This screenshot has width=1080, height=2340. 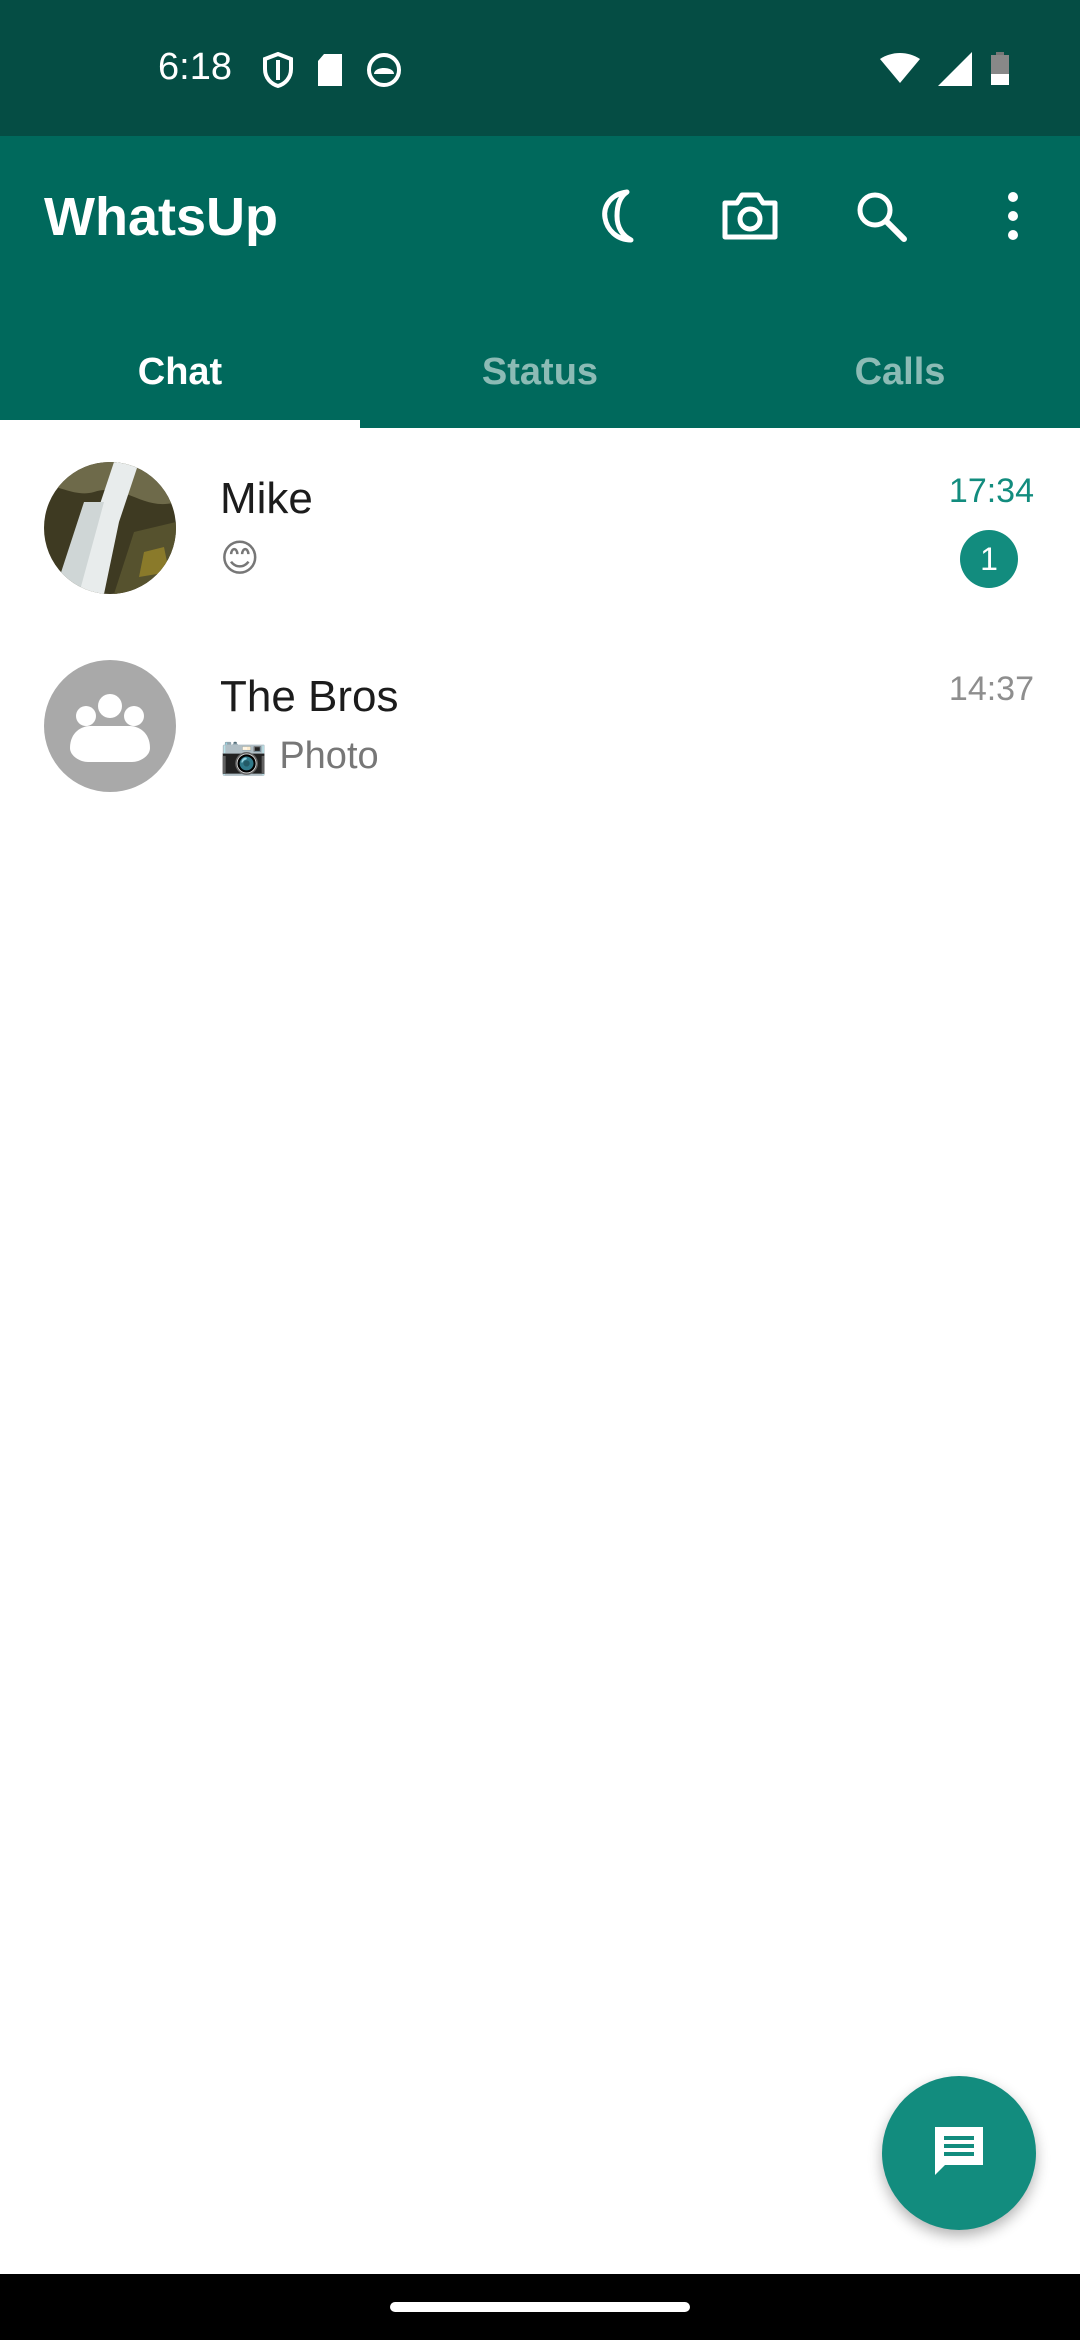 I want to click on system-navigation-bar, so click(x=540, y=2307).